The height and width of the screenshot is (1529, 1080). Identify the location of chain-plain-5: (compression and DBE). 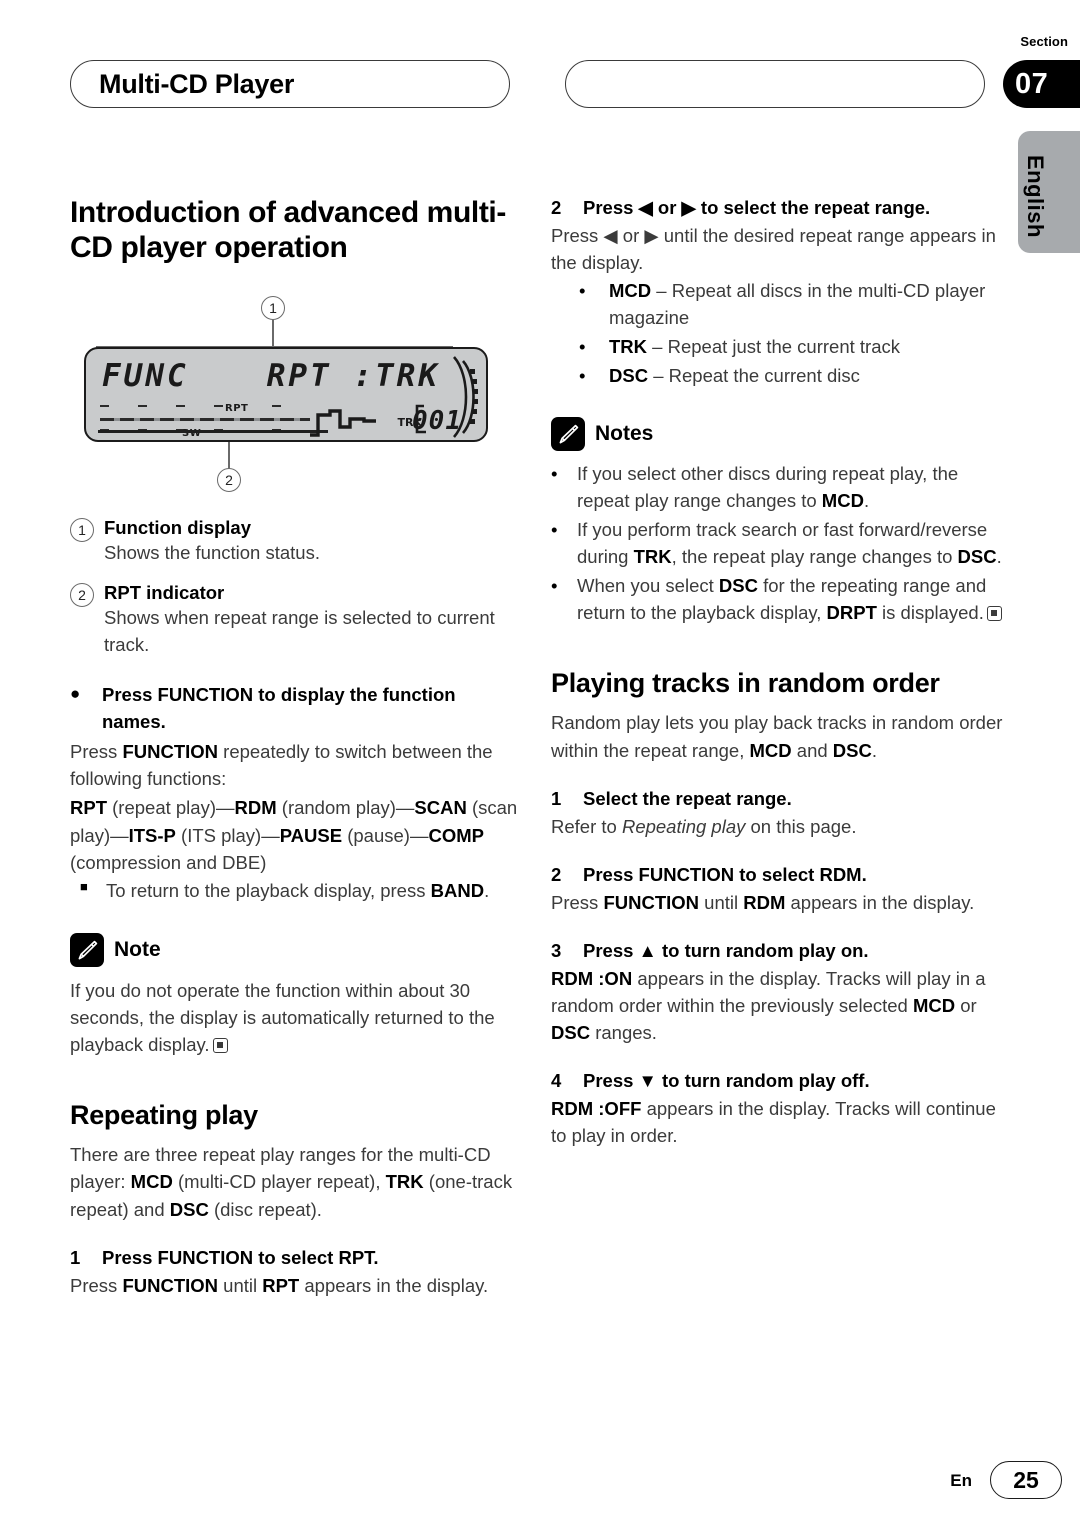
(168, 862).